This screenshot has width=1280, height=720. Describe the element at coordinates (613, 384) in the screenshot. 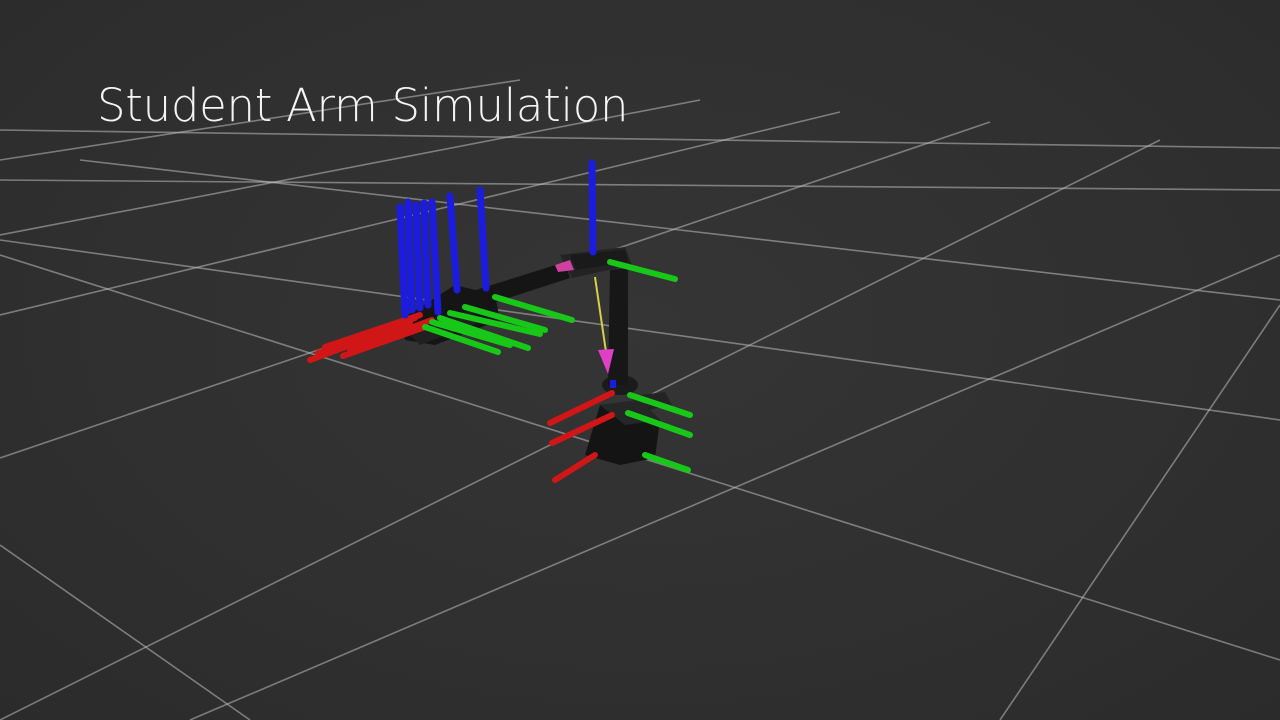

I see `joint-marker` at that location.